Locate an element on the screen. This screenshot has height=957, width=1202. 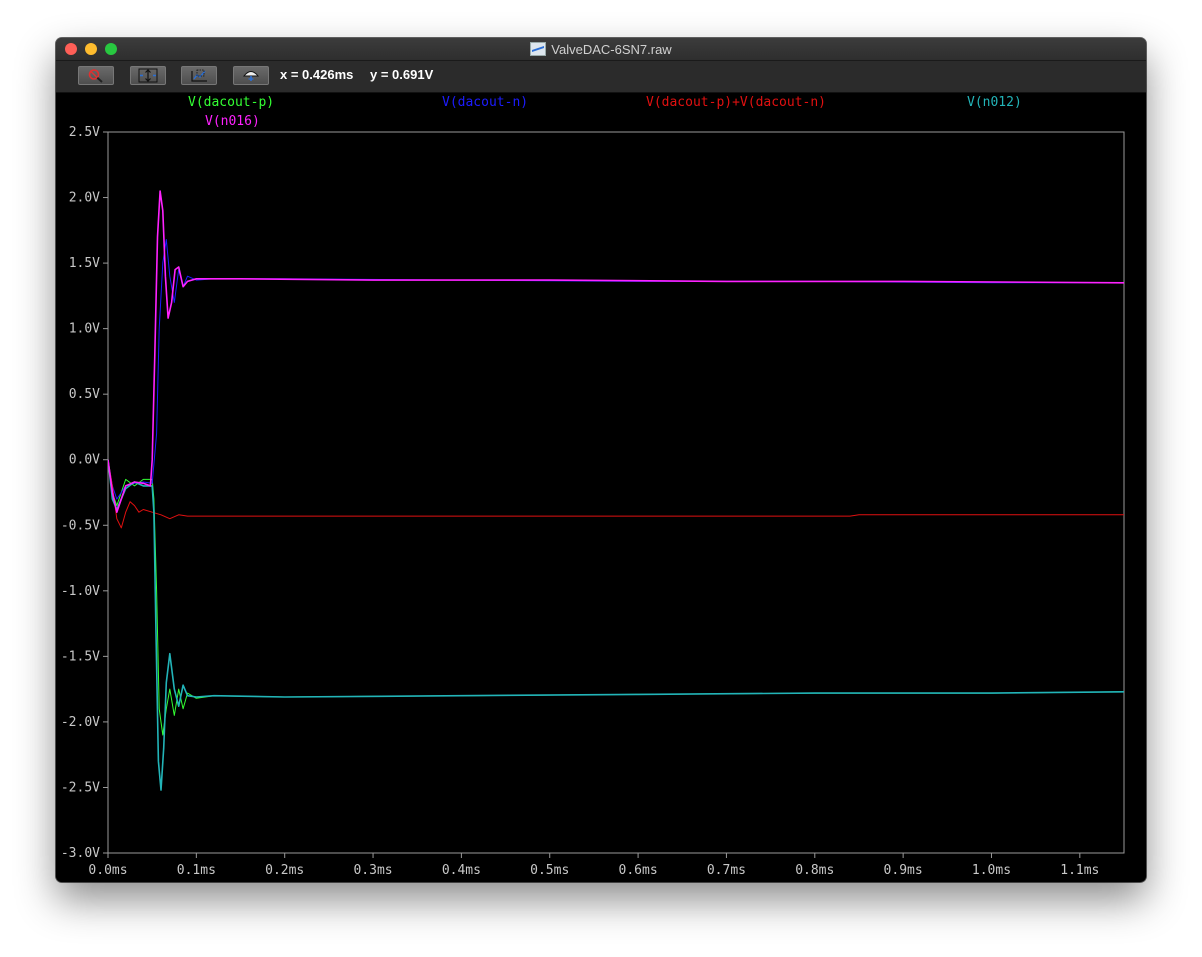
zoom-rect-icon is located at coordinates (199, 75).